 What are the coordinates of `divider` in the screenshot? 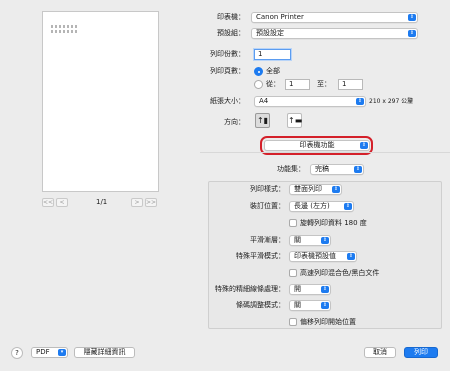 It's located at (325, 152).